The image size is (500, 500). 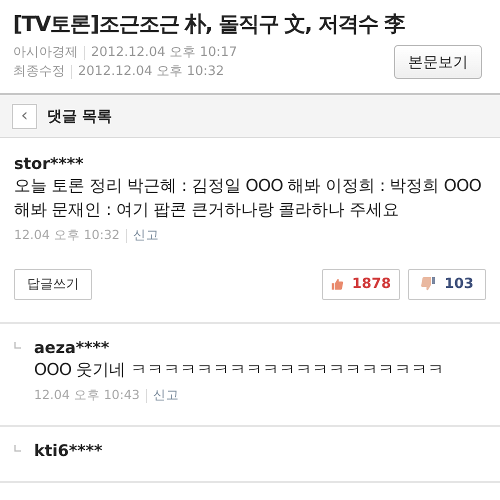 I want to click on meta-source: 최종수정, so click(x=39, y=72).